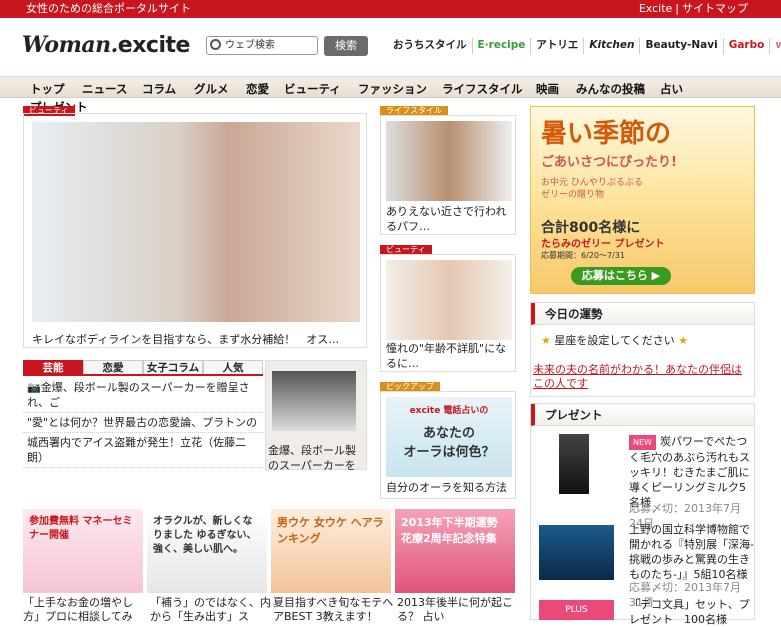 The width and height of the screenshot is (781, 627). Describe the element at coordinates (113, 367) in the screenshot. I see `tab-renai: 恋愛` at that location.